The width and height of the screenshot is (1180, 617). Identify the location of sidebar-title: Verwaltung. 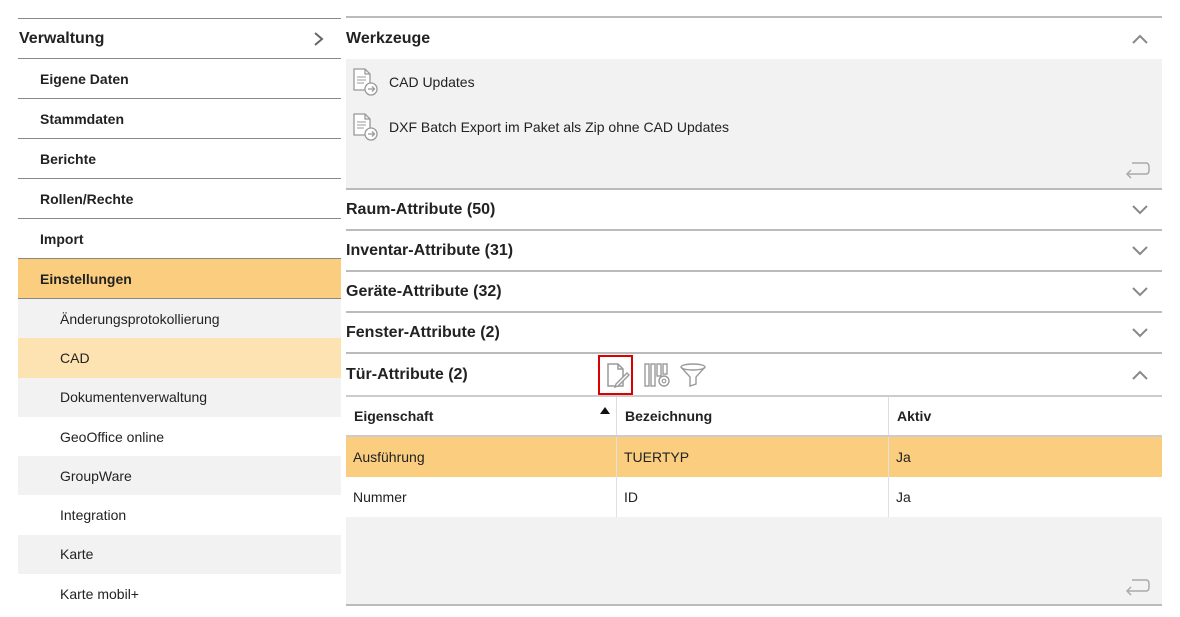
(62, 38).